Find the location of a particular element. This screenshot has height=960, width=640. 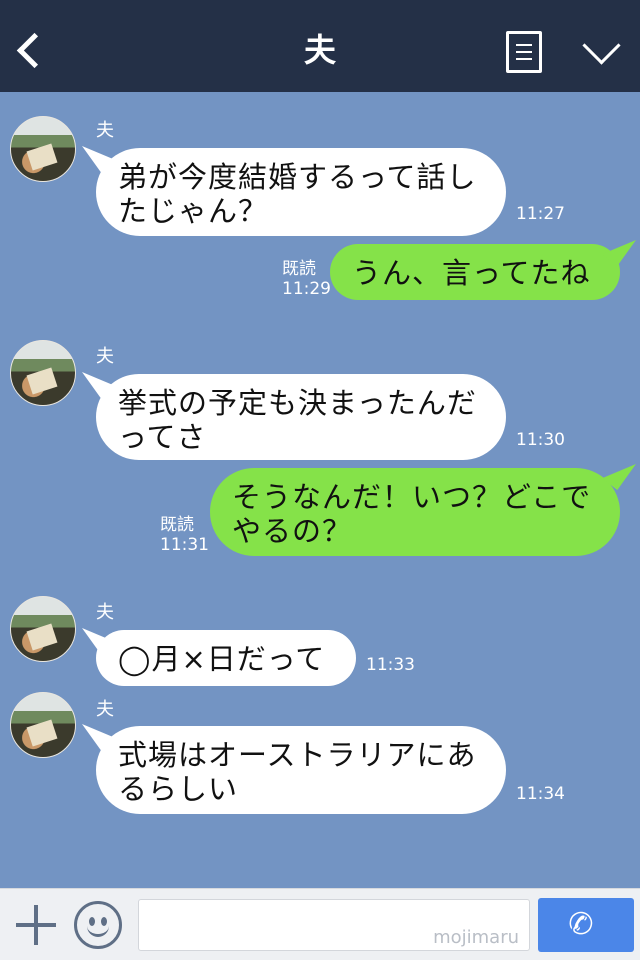

message-line: るらしい is located at coordinates (178, 789).